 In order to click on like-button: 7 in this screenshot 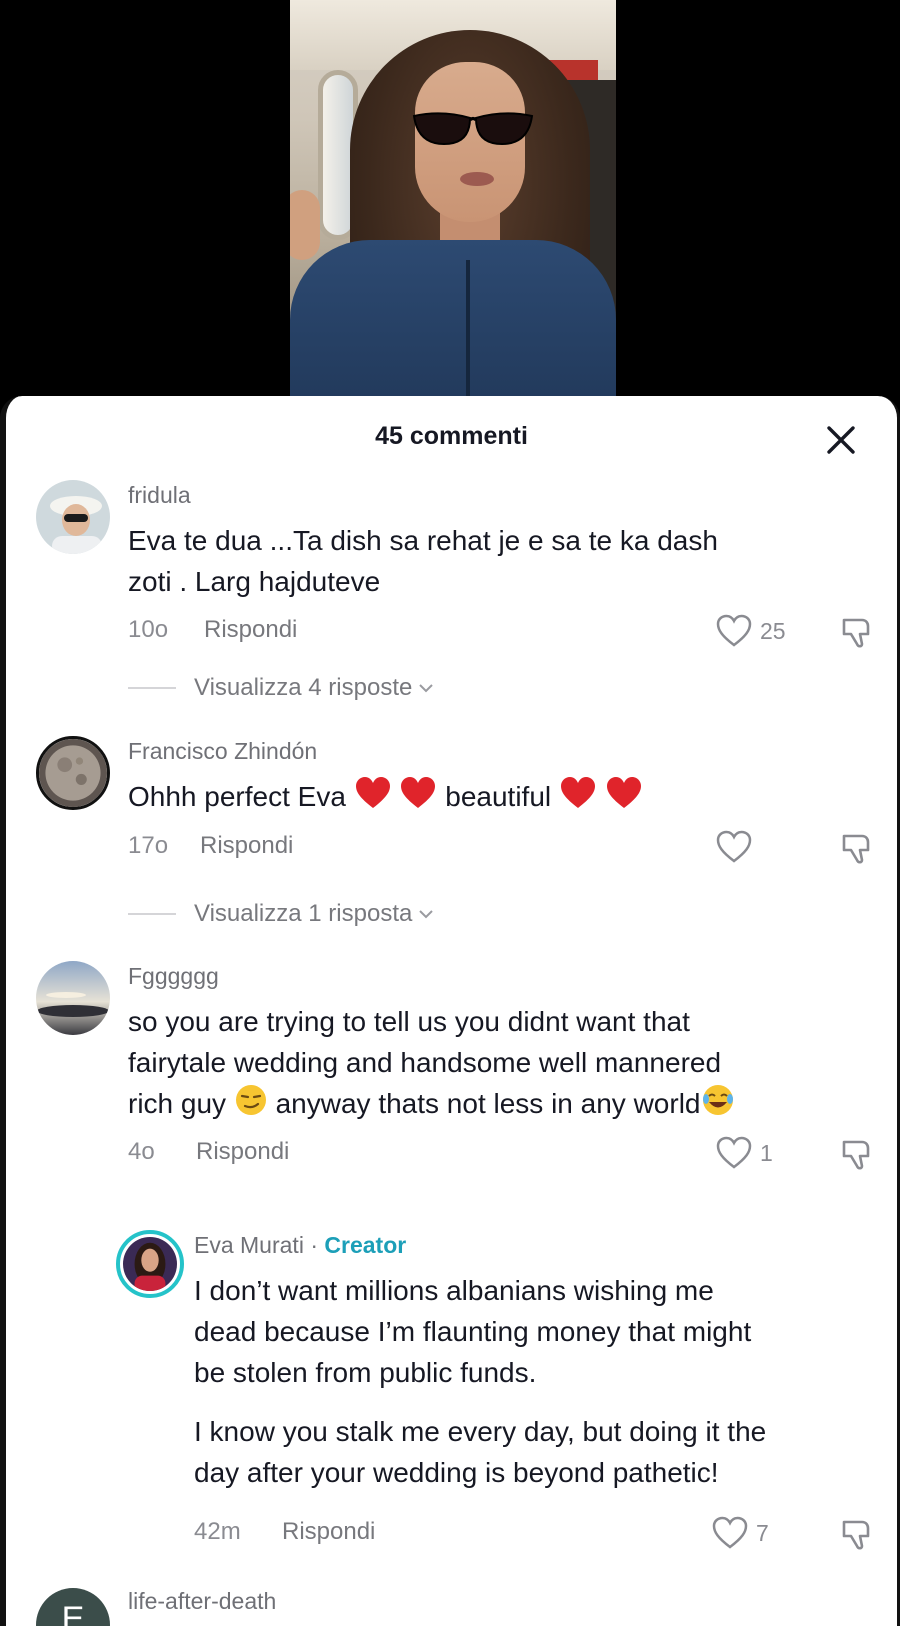, I will do `click(740, 1533)`.